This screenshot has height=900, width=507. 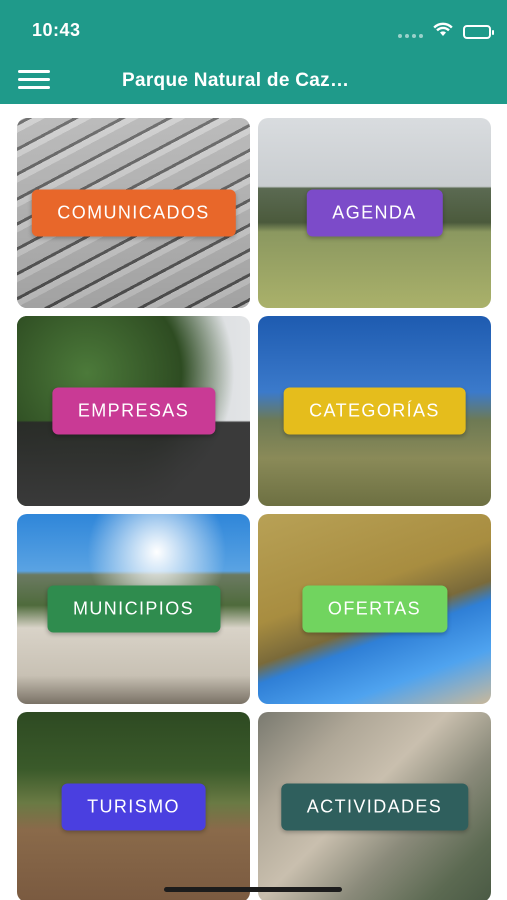 What do you see at coordinates (443, 32) in the screenshot?
I see `wifi-icon` at bounding box center [443, 32].